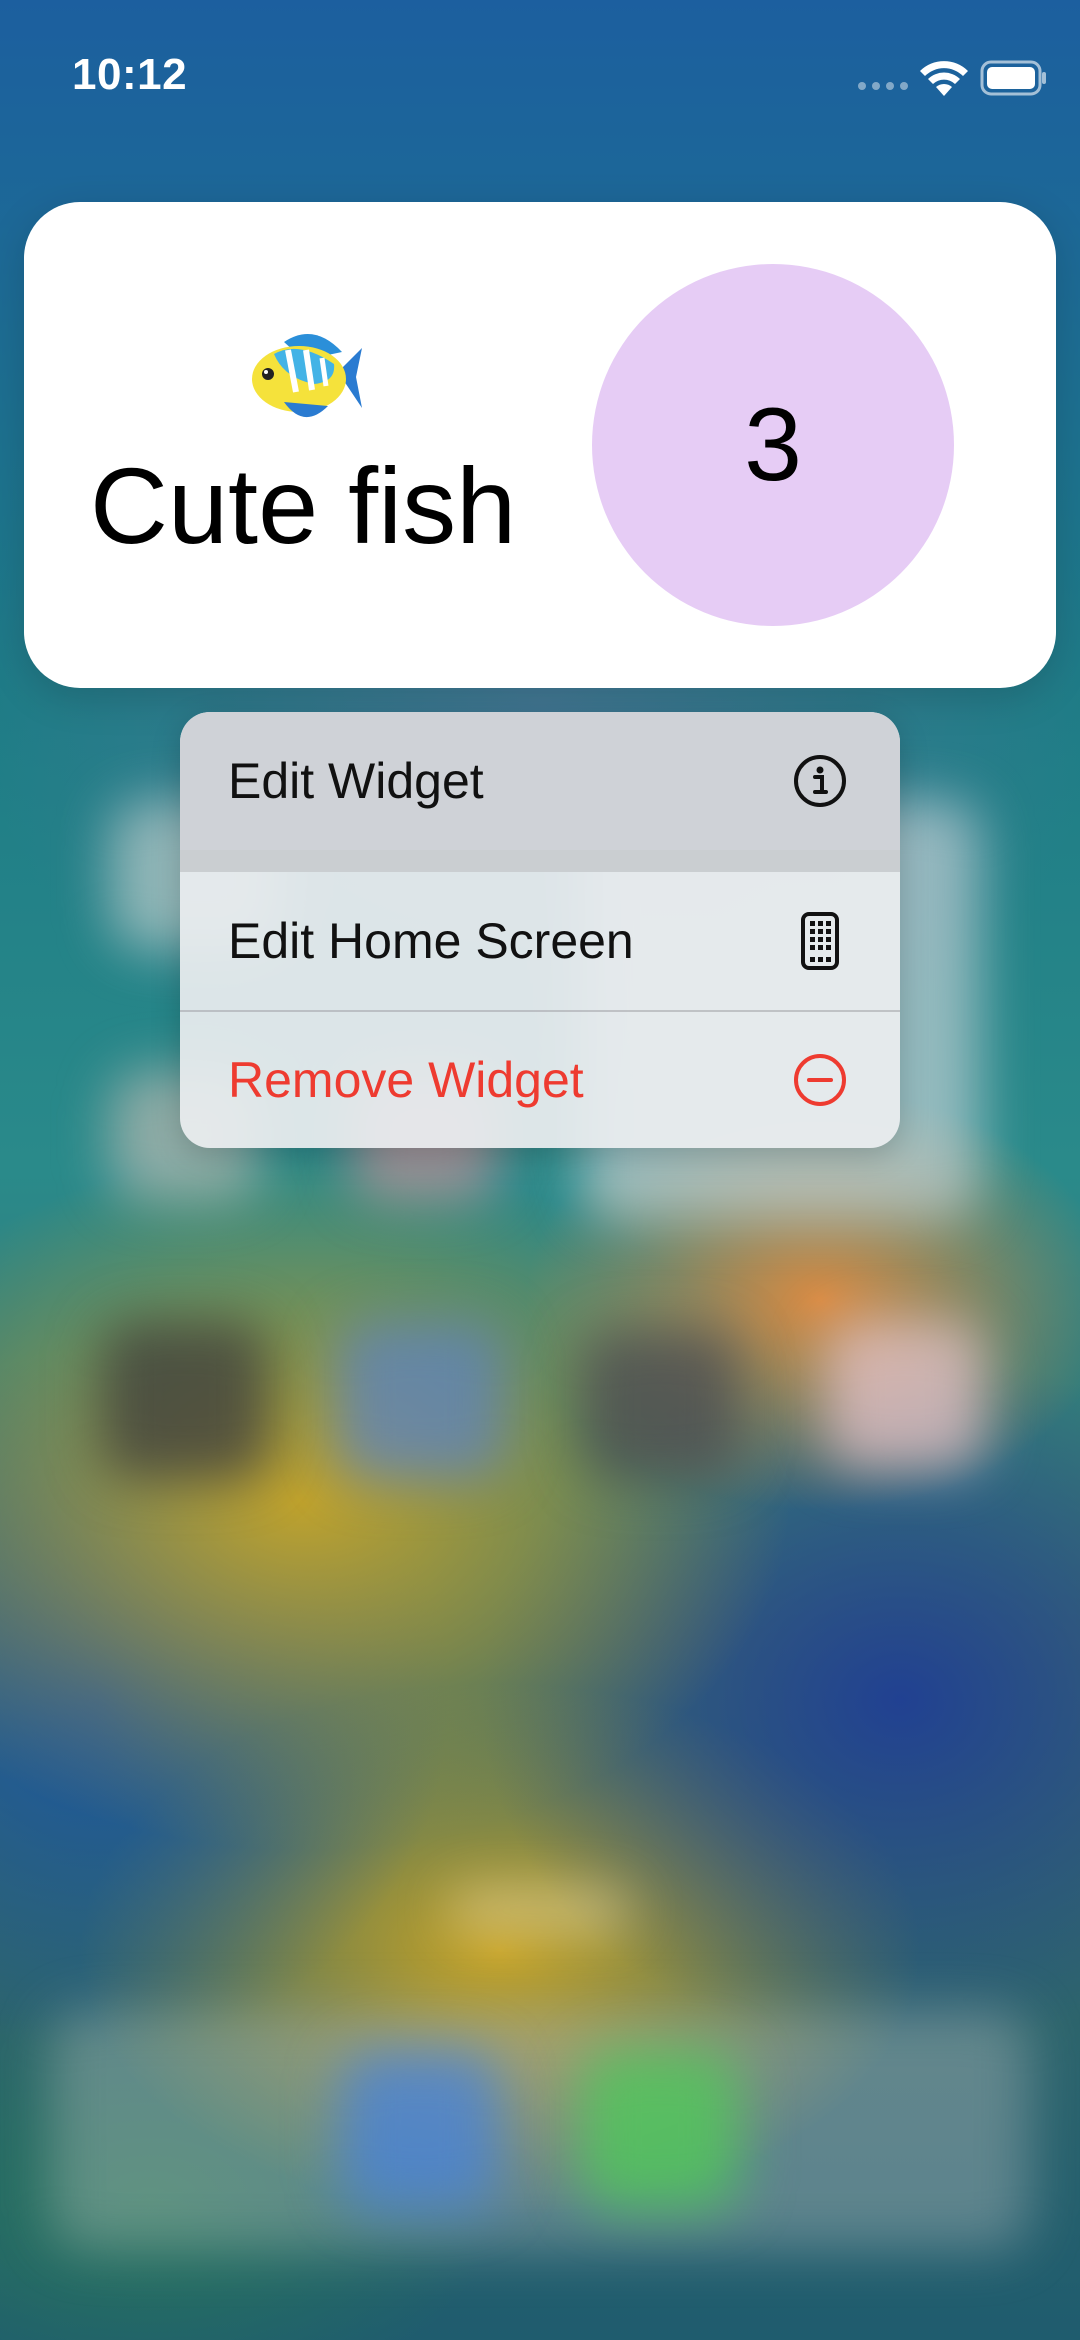 The height and width of the screenshot is (2340, 1080). What do you see at coordinates (540, 781) in the screenshot?
I see `edit-widget-menu-item: Edit Widget` at bounding box center [540, 781].